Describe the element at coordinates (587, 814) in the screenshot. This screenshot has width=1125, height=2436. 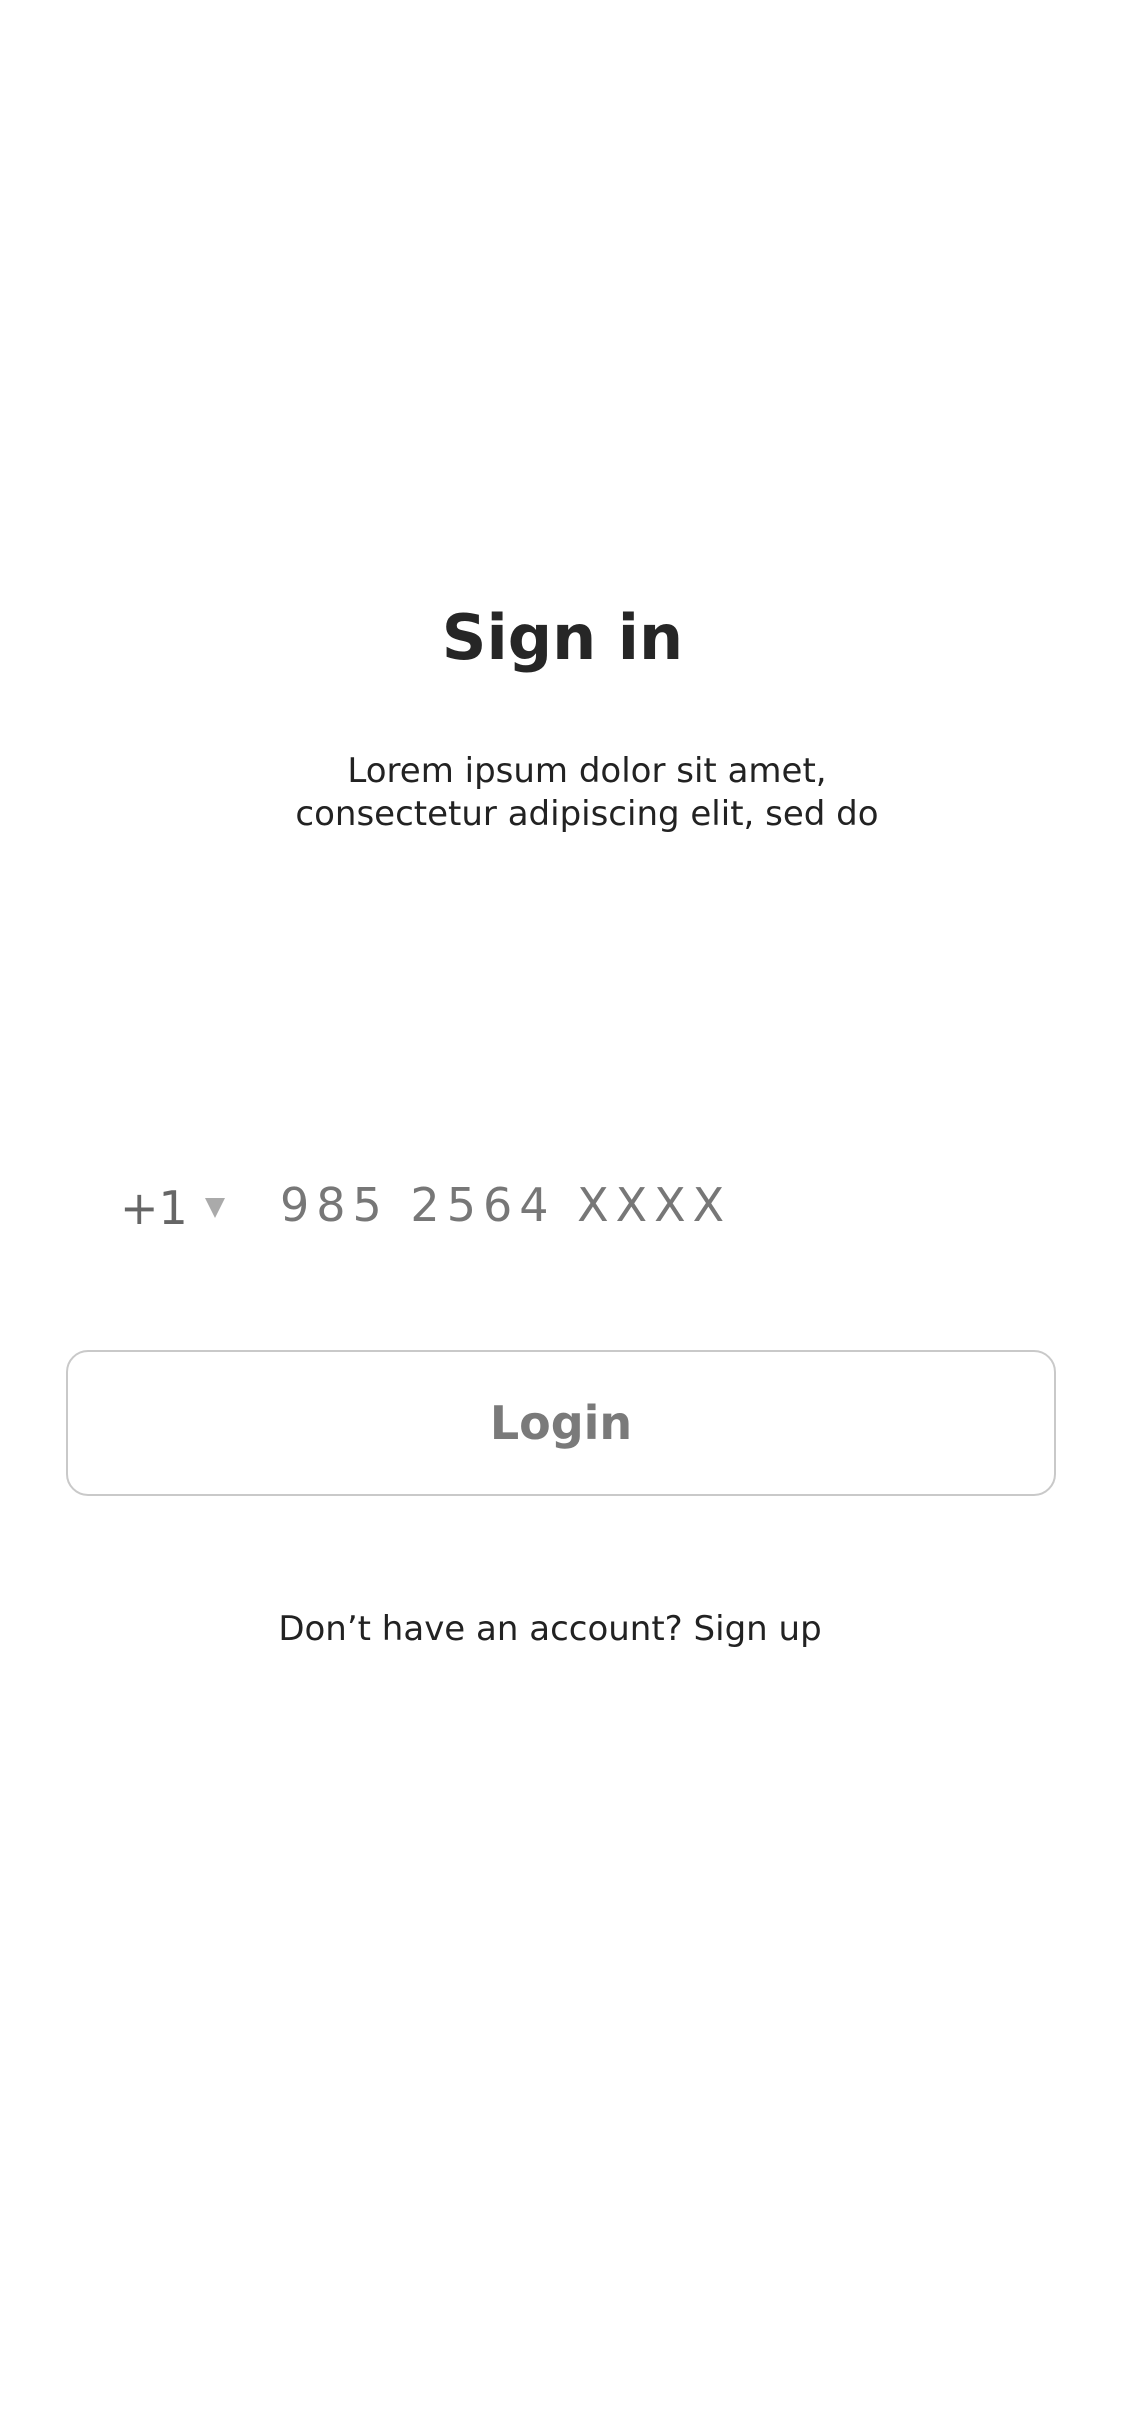
I see `description-line-2: consectetur adipiscing elit, sed do` at that location.